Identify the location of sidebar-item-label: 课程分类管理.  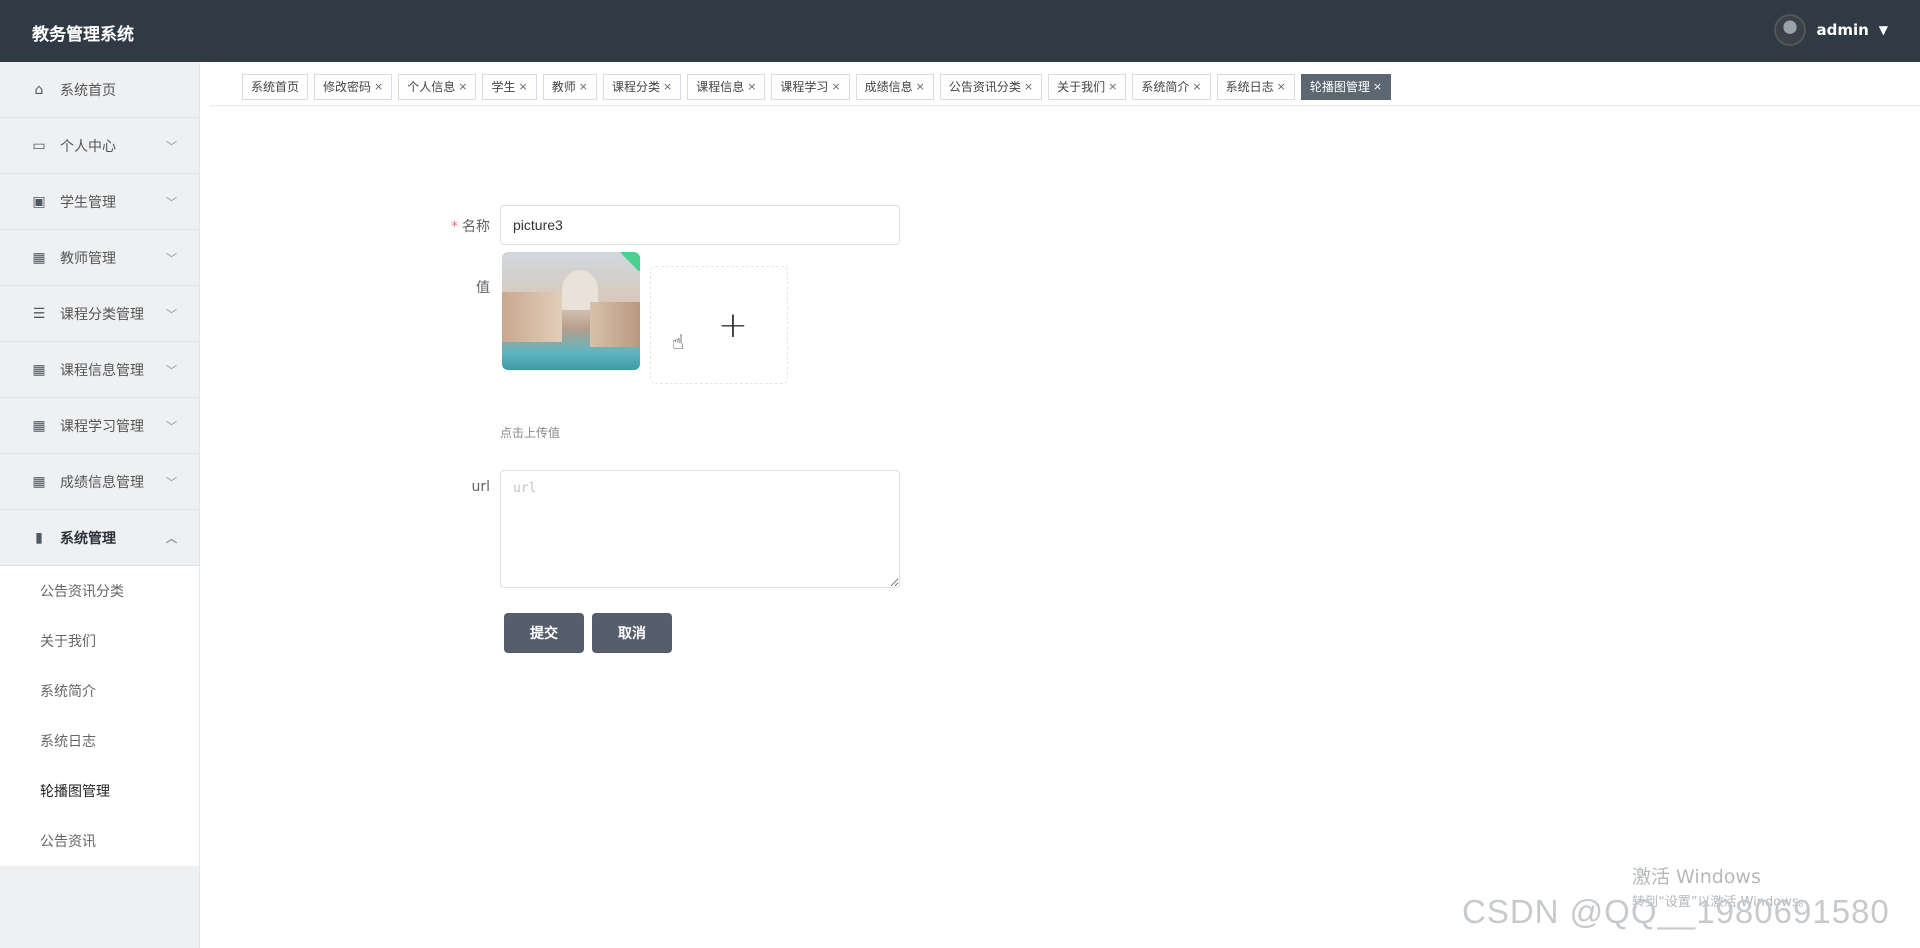
(102, 314).